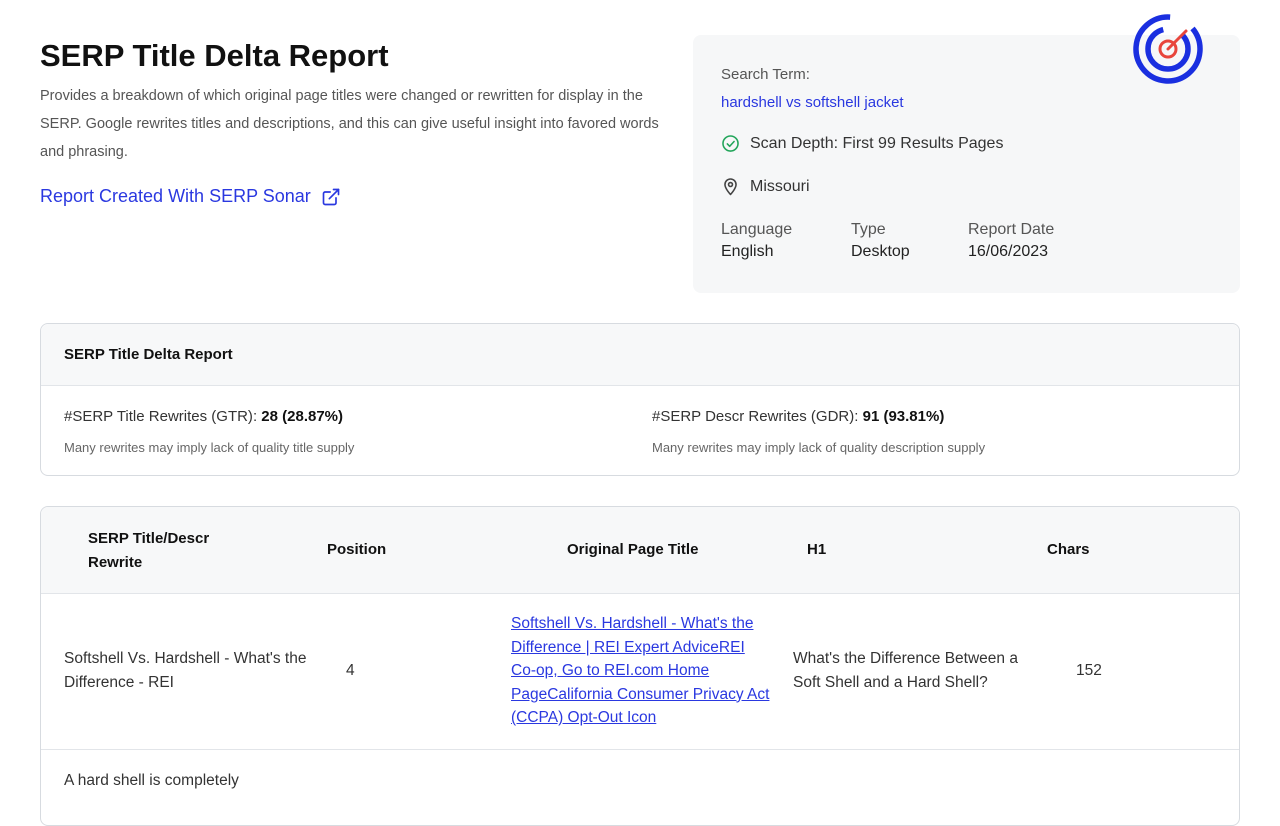  Describe the element at coordinates (151, 780) in the screenshot. I see `rewrite-cell: A hard shell is completely` at that location.